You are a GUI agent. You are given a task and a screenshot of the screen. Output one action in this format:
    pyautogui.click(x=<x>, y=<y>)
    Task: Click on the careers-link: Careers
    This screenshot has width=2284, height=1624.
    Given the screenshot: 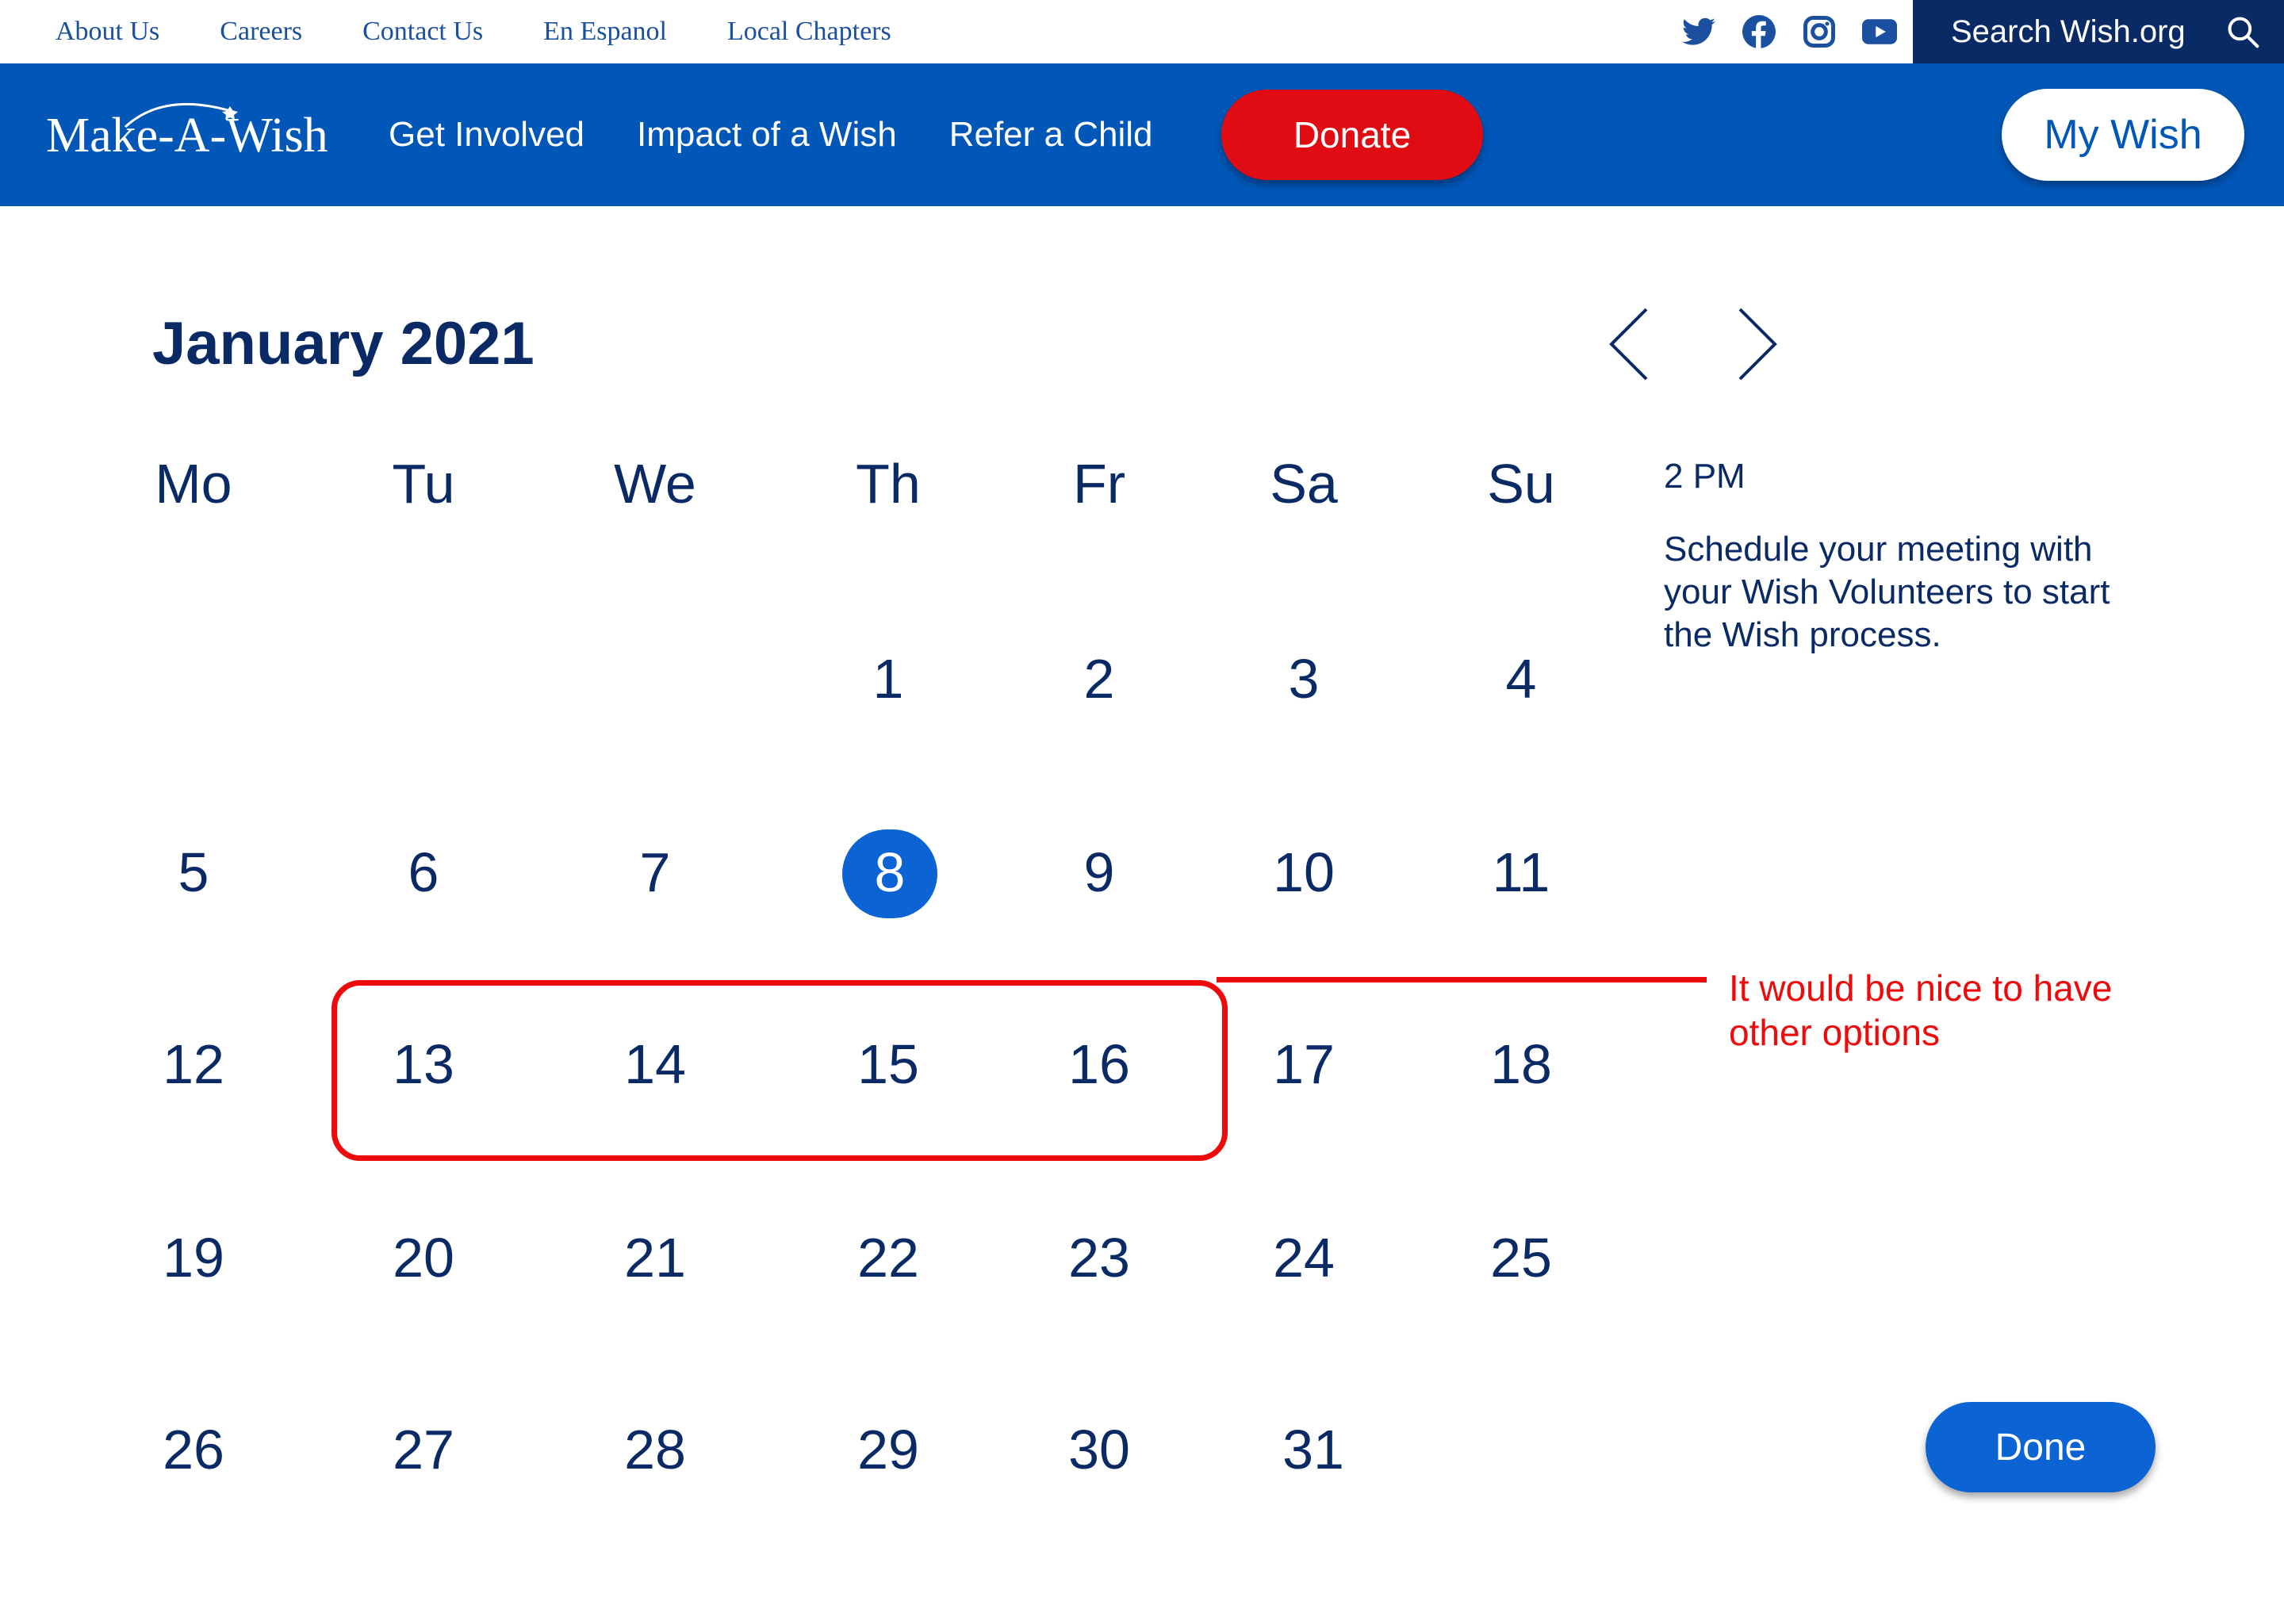 What is the action you would take?
    pyautogui.click(x=261, y=32)
    